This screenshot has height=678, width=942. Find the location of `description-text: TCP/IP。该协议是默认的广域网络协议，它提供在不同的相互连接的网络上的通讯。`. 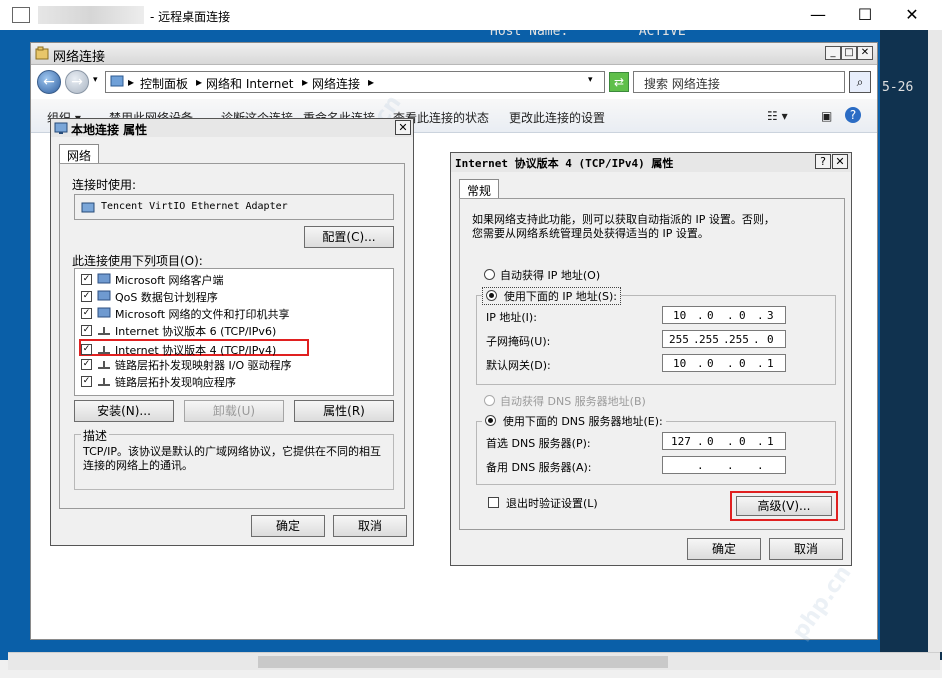

description-text: TCP/IP。该协议是默认的广域网络协议，它提供在不同的相互连接的网络上的通讯。 is located at coordinates (232, 458).